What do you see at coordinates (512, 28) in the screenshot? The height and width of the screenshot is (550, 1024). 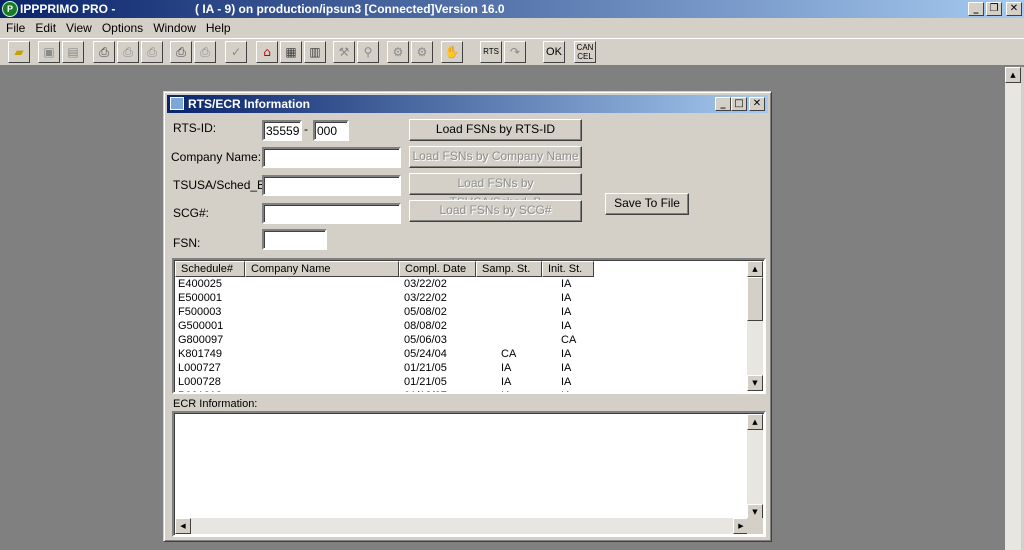 I see `menu-bar: File Edit View Options Window Help` at bounding box center [512, 28].